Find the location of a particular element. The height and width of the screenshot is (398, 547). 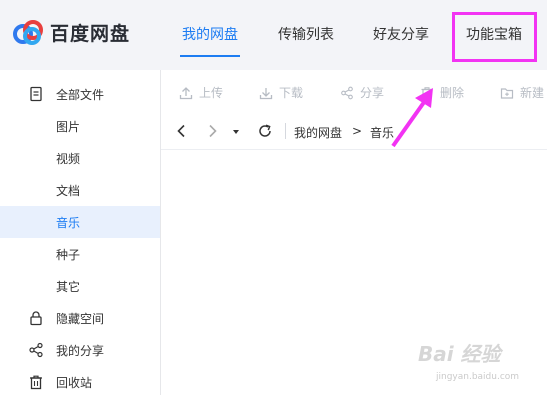

history-dropdown-button is located at coordinates (236, 131).